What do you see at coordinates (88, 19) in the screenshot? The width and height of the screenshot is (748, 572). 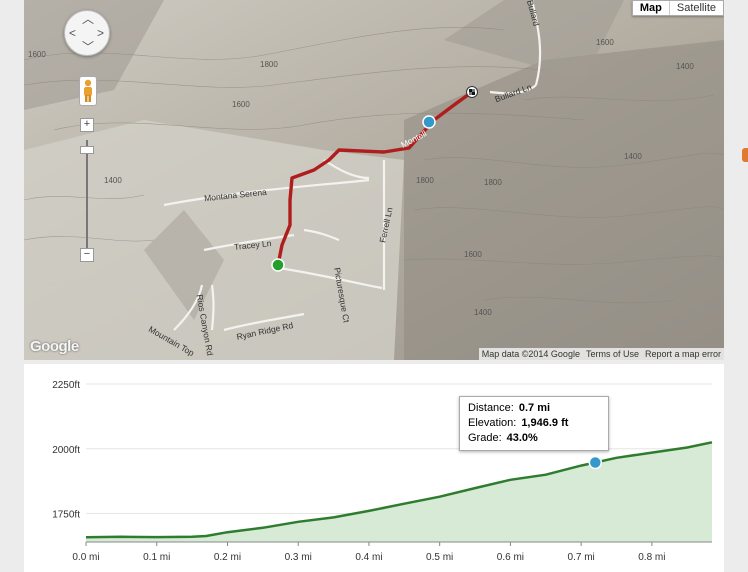 I see `pan-up-icon: ︿` at bounding box center [88, 19].